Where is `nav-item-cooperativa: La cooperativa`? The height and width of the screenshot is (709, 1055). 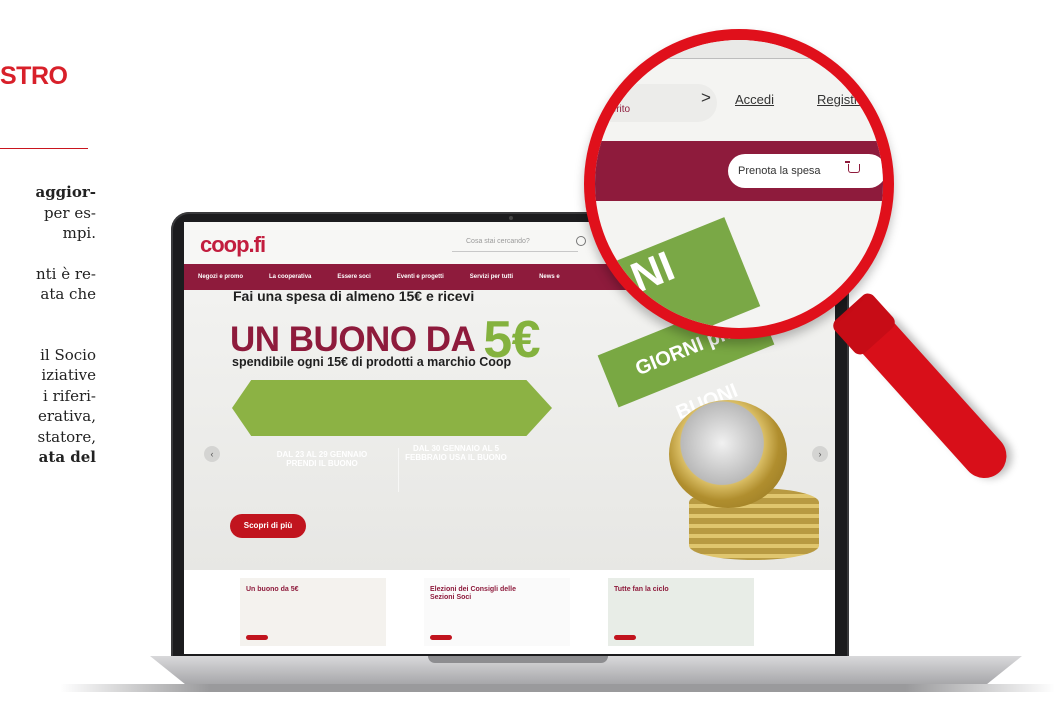 nav-item-cooperativa: La cooperativa is located at coordinates (290, 277).